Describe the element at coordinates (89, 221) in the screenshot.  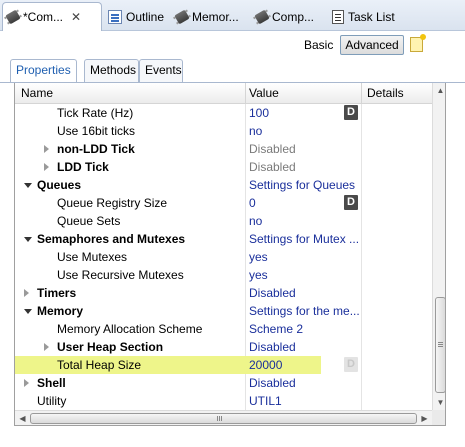
I see `property-name: Queue Sets` at that location.